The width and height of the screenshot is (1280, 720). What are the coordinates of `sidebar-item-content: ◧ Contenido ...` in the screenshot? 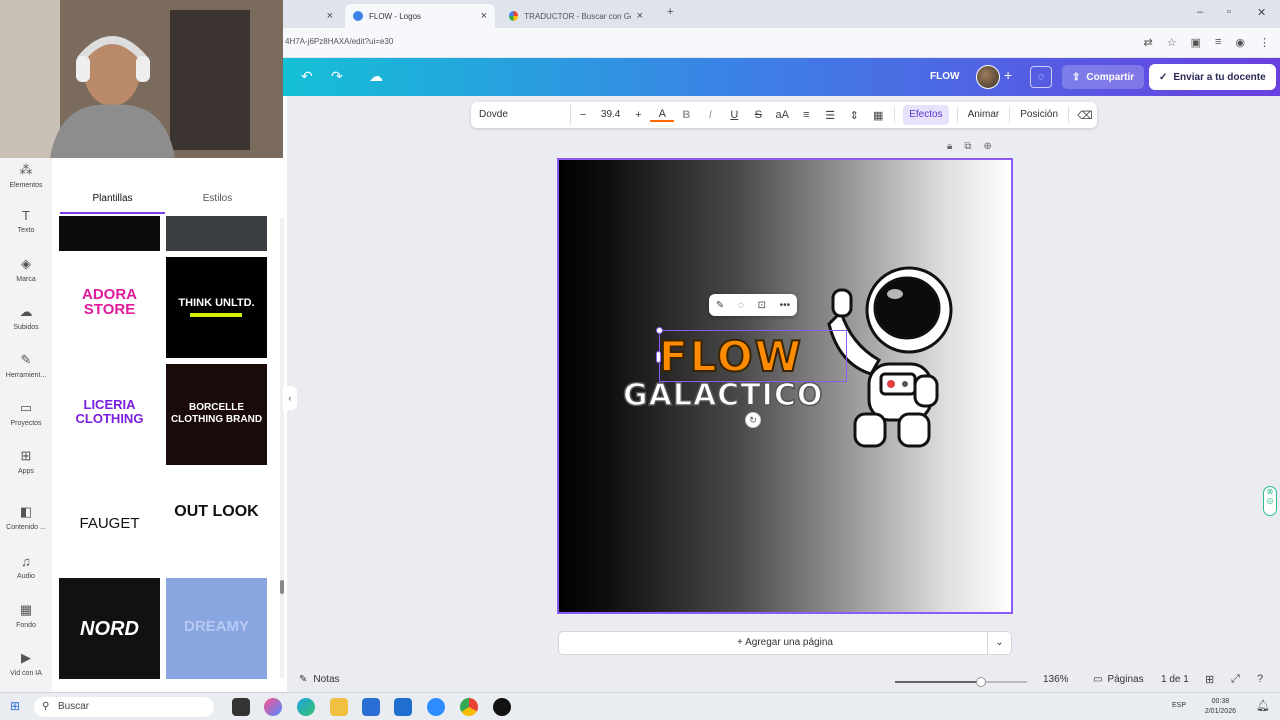 It's located at (26, 517).